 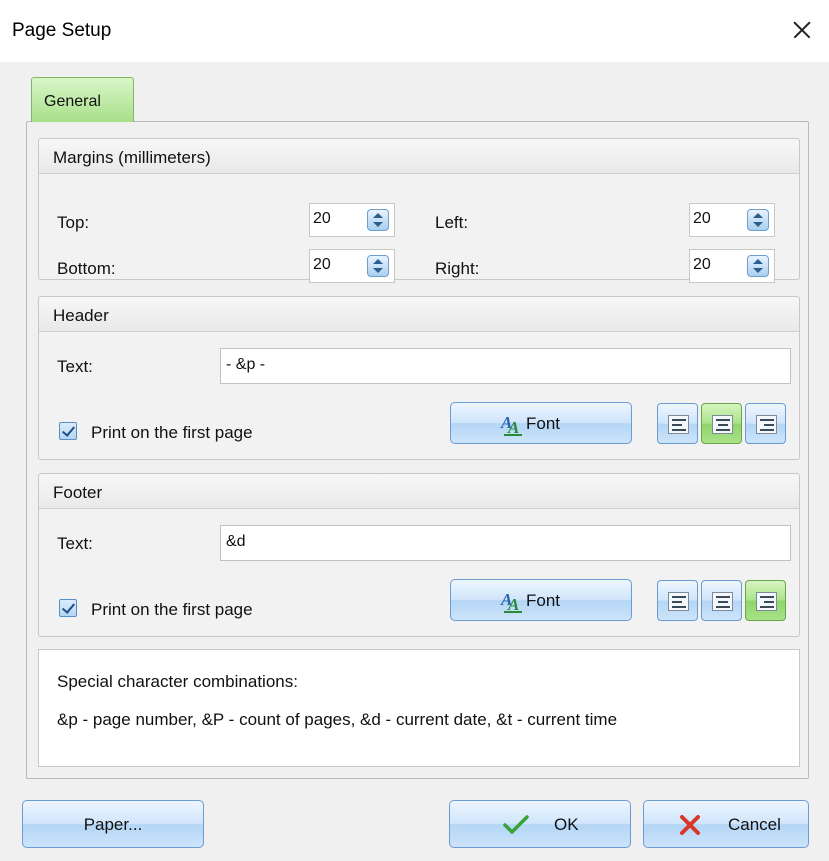 I want to click on header-group-title: Header, so click(x=419, y=314).